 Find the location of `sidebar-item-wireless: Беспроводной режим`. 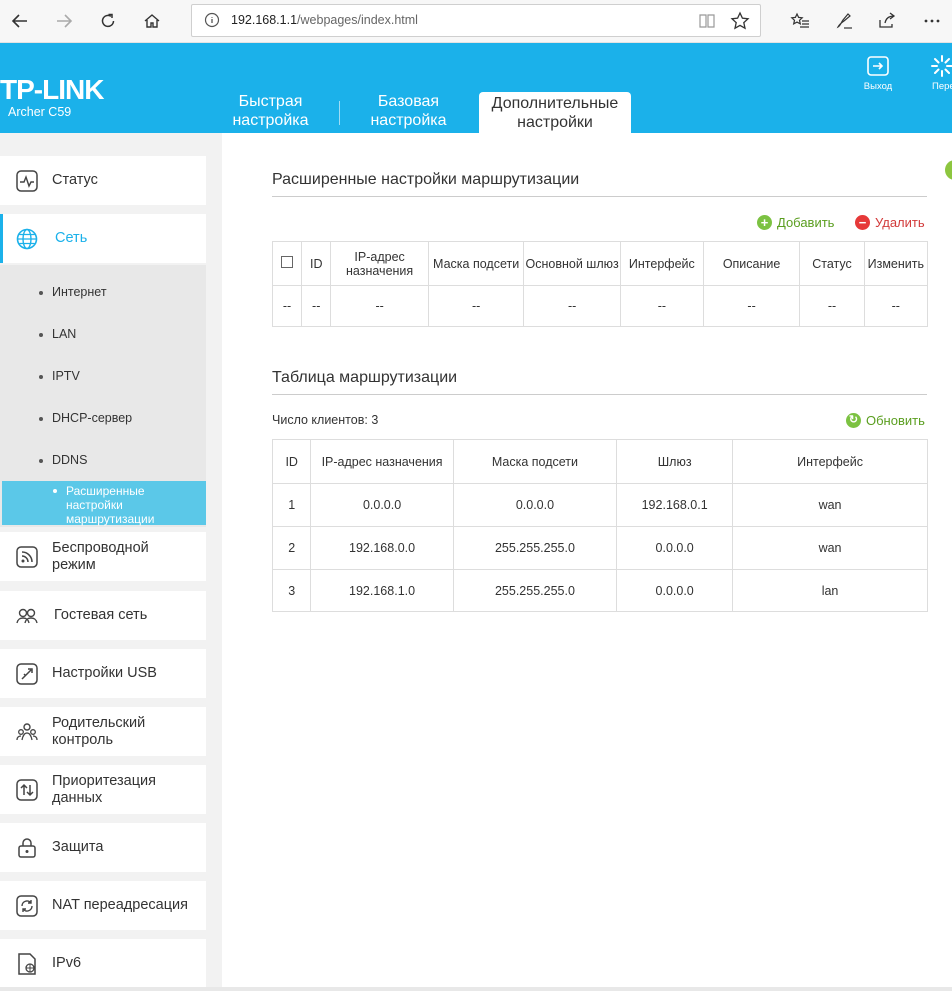

sidebar-item-wireless: Беспроводной режим is located at coordinates (103, 556).